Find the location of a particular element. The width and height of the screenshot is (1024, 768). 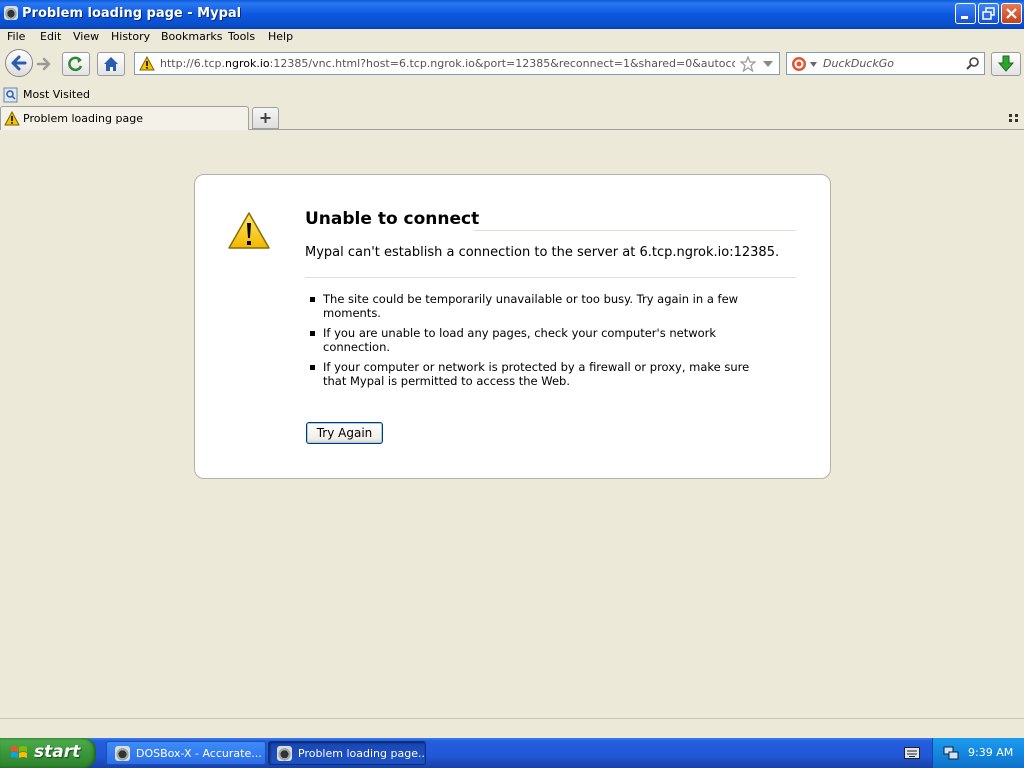

windows-logo-icon is located at coordinates (19, 752).